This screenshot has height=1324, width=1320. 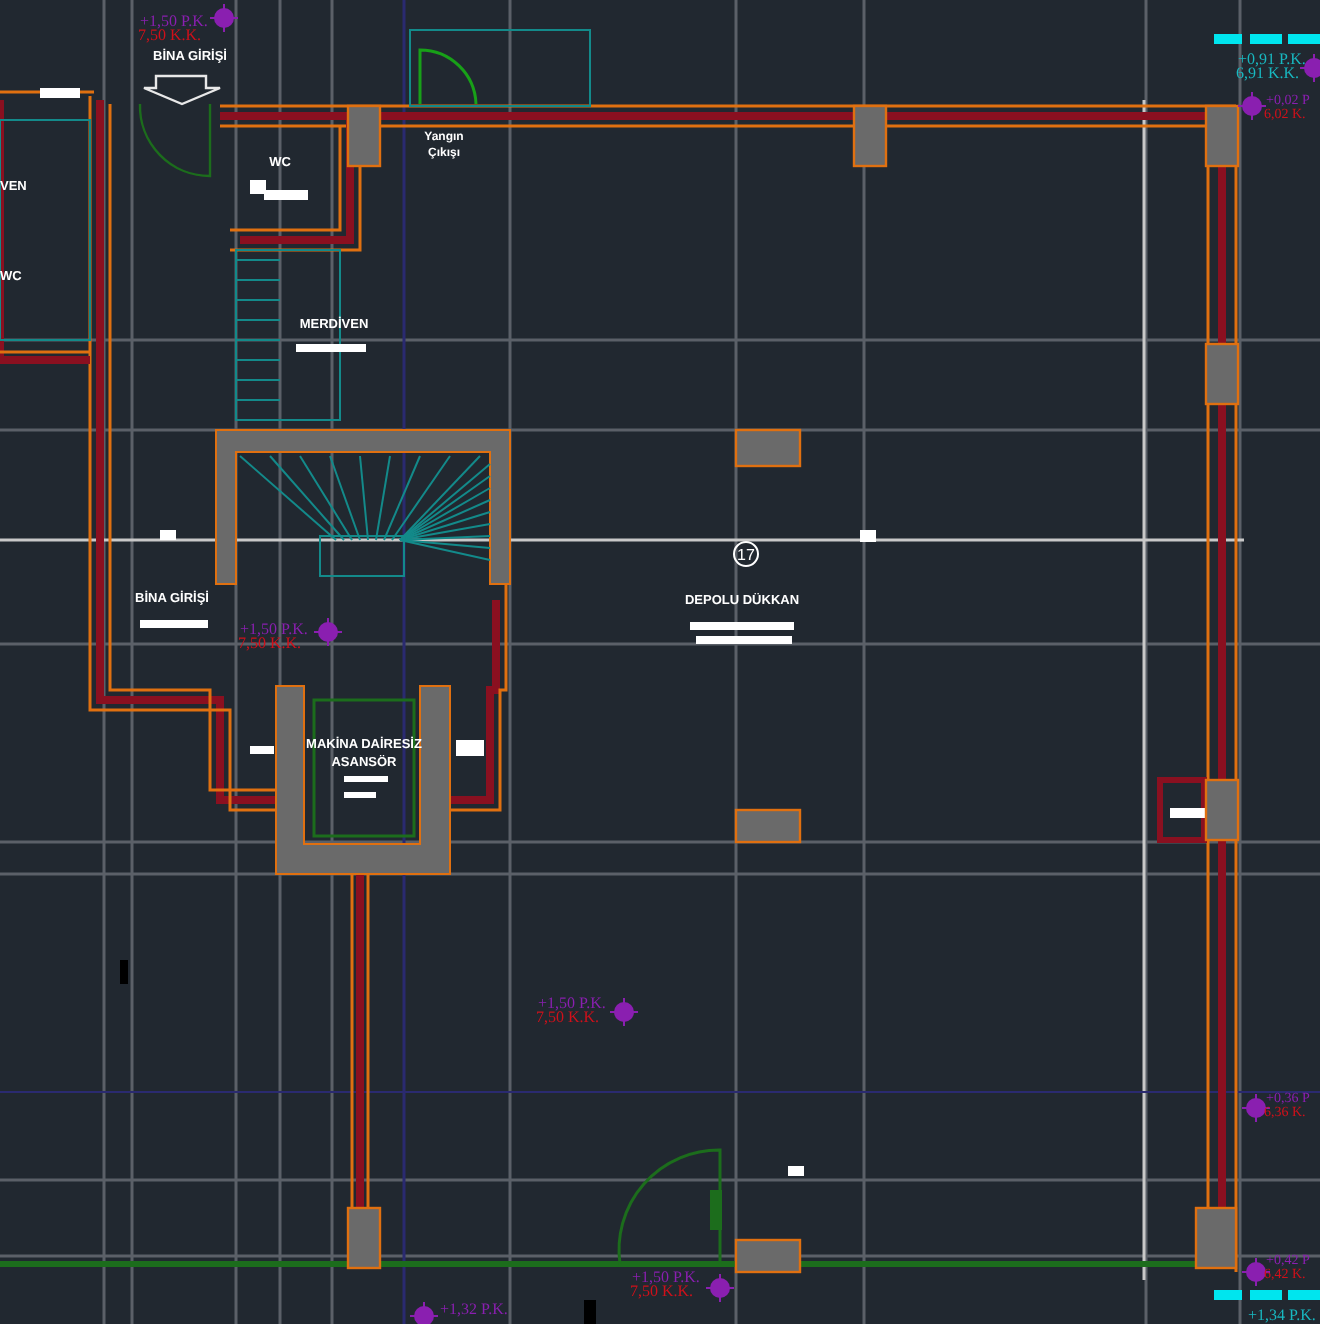 What do you see at coordinates (1272, 59) in the screenshot?
I see `elevation-level-text: +0,91 P.K.` at bounding box center [1272, 59].